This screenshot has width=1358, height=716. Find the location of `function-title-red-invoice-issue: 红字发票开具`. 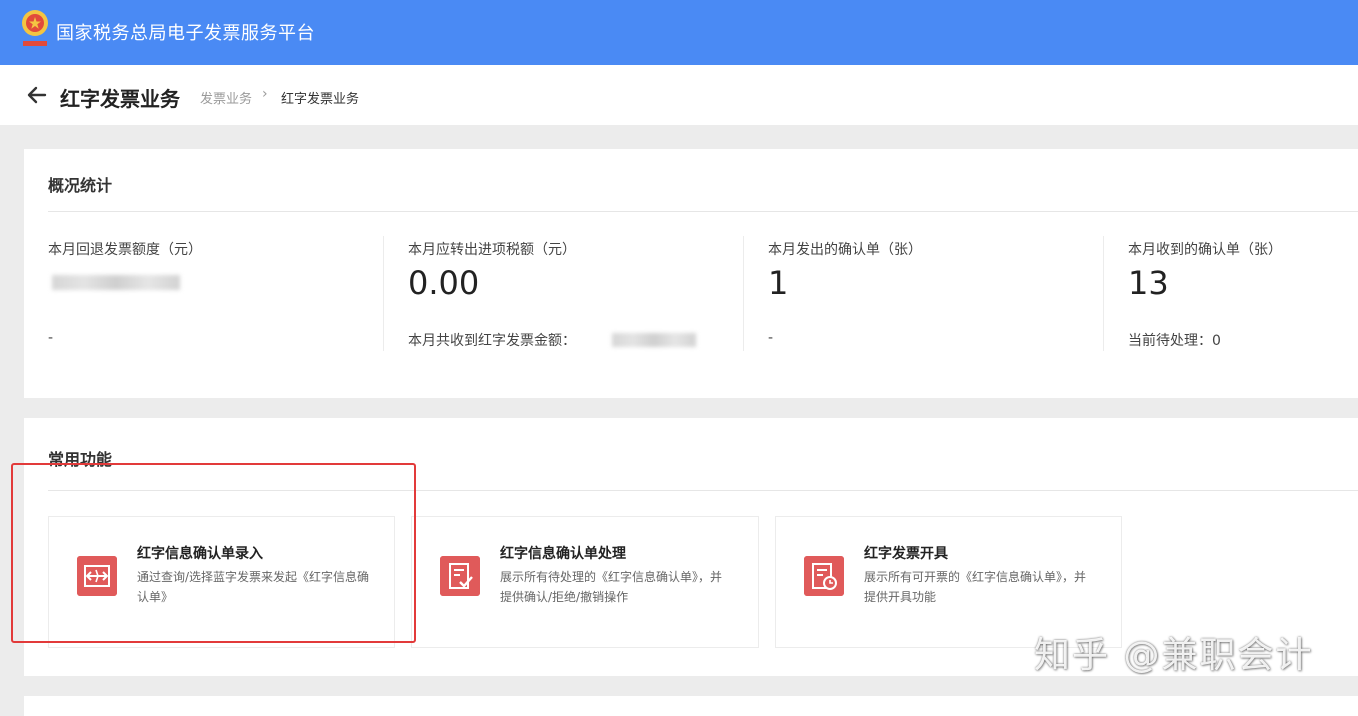

function-title-red-invoice-issue: 红字发票开具 is located at coordinates (906, 554).